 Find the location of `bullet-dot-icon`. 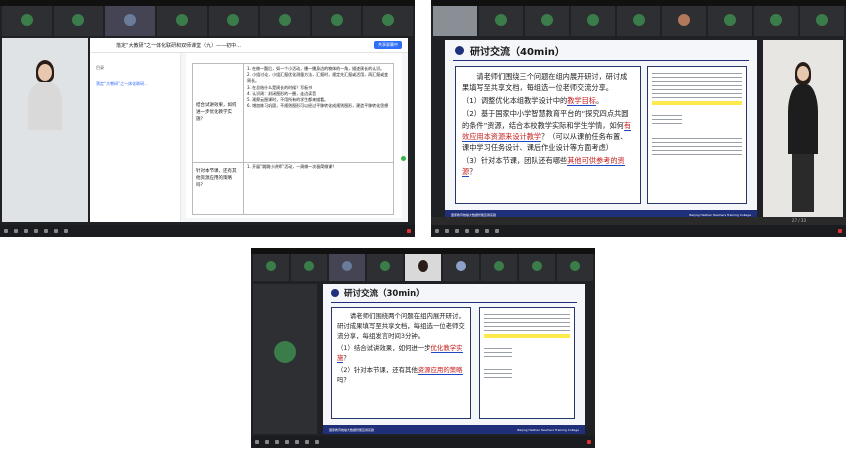

bullet-dot-icon is located at coordinates (459, 50).